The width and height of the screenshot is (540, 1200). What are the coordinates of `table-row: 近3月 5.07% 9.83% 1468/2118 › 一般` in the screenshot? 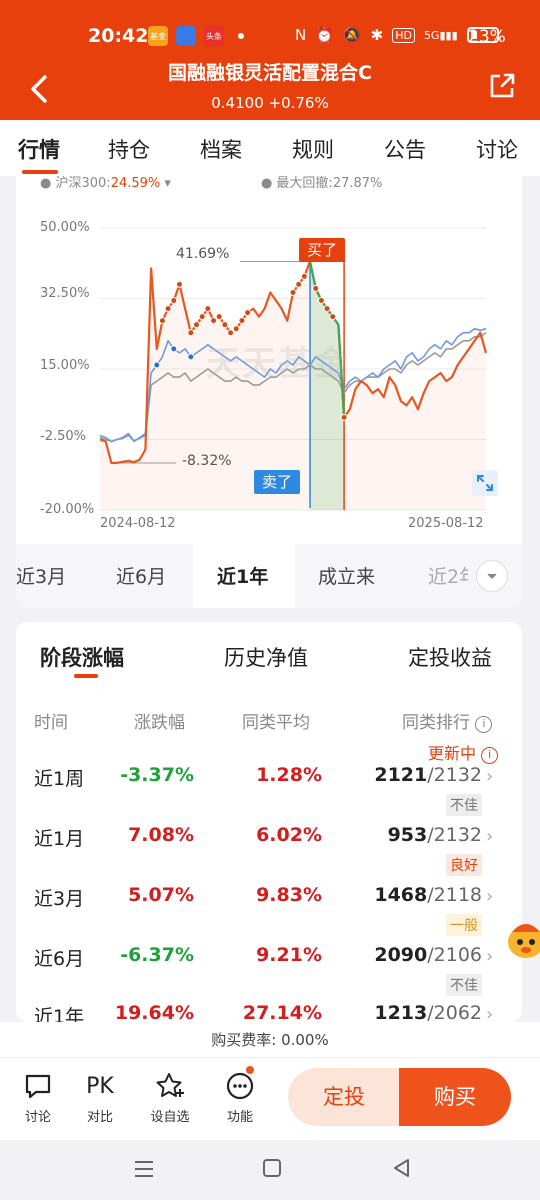 It's located at (269, 914).